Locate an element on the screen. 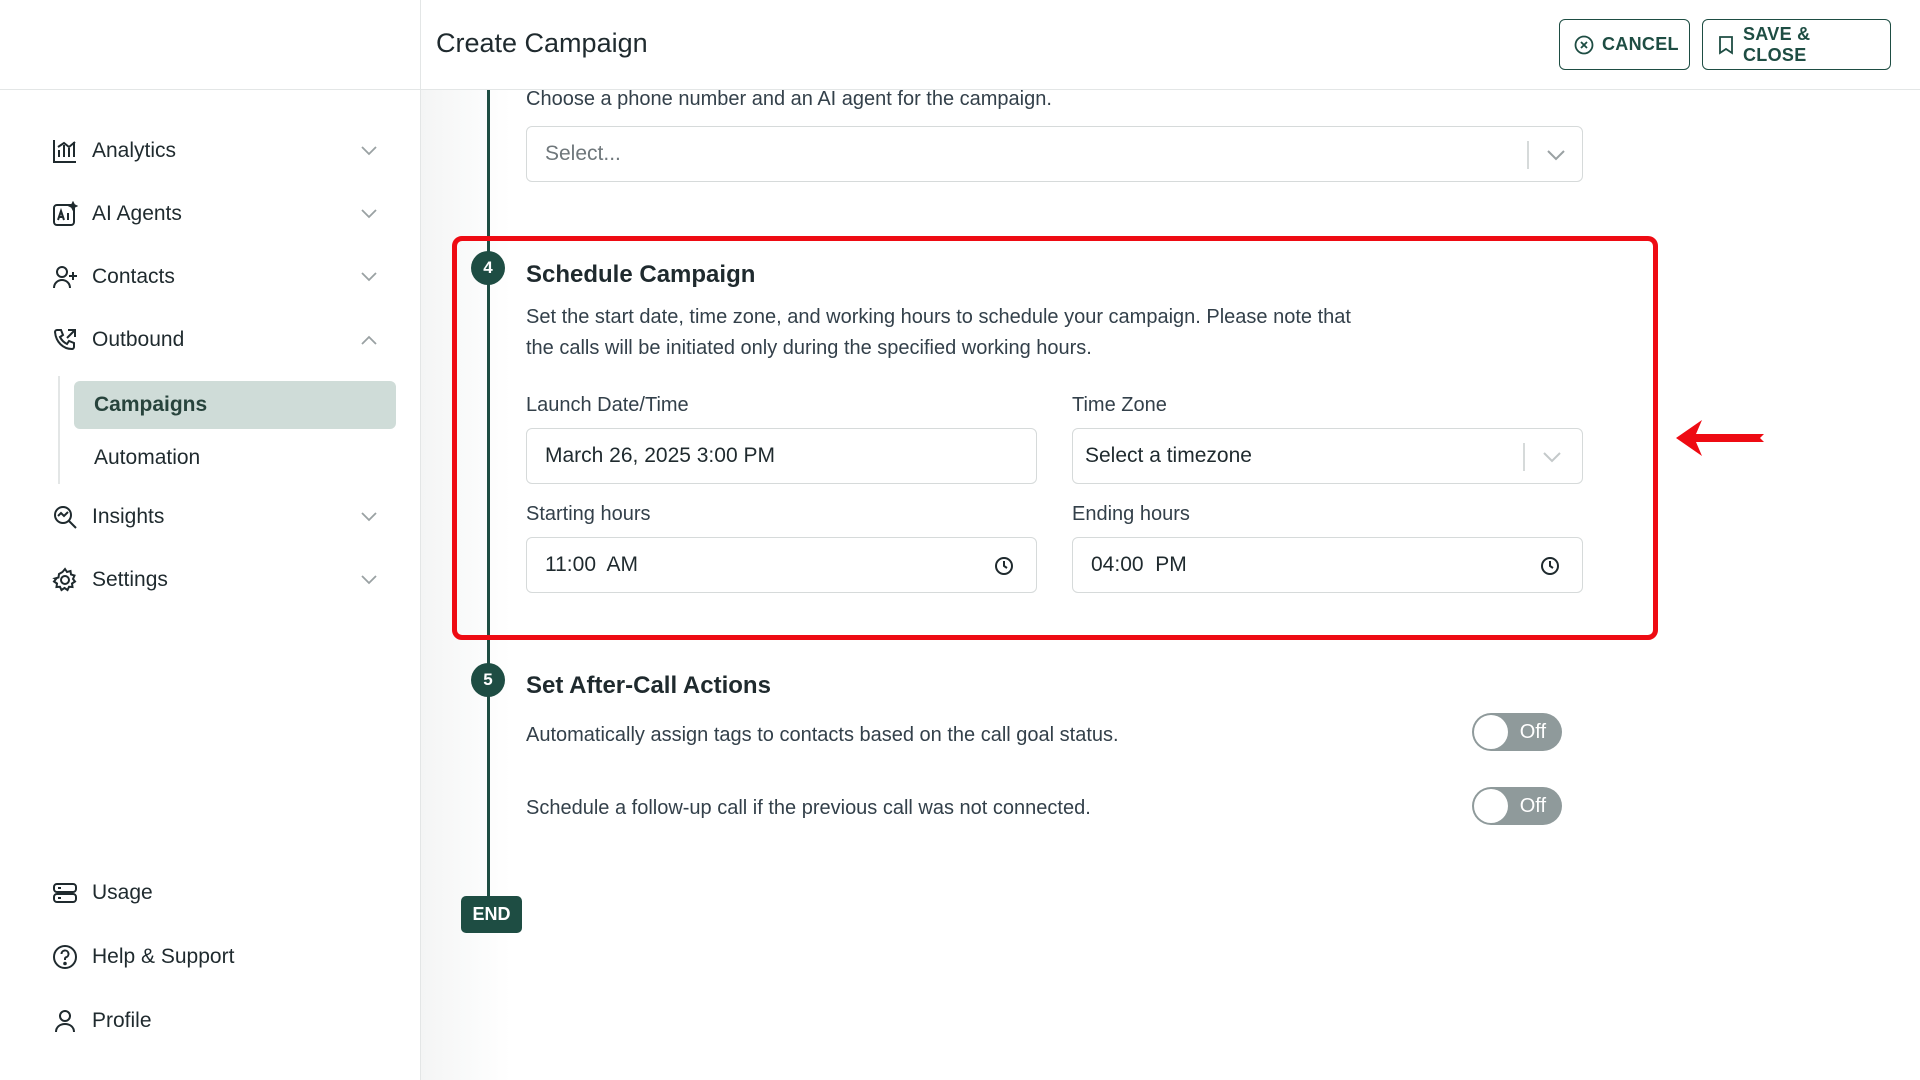 This screenshot has width=1920, height=1080. sidebar-item-contacts: Contacts is located at coordinates (215, 277).